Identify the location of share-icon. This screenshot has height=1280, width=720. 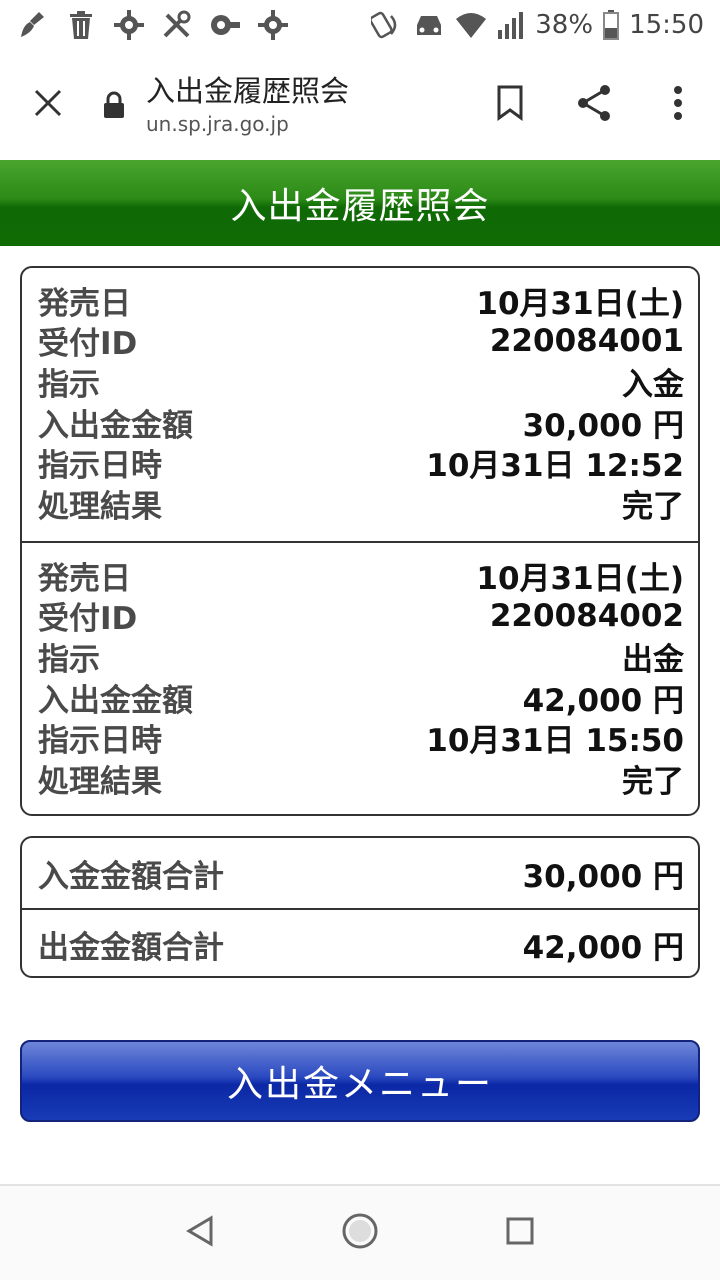
(594, 105).